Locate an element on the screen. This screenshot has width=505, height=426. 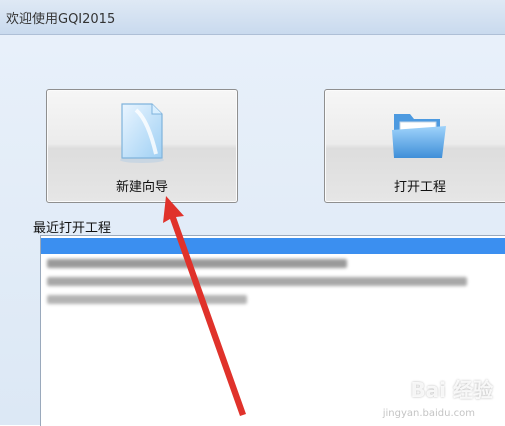
document-icon is located at coordinates (142, 133).